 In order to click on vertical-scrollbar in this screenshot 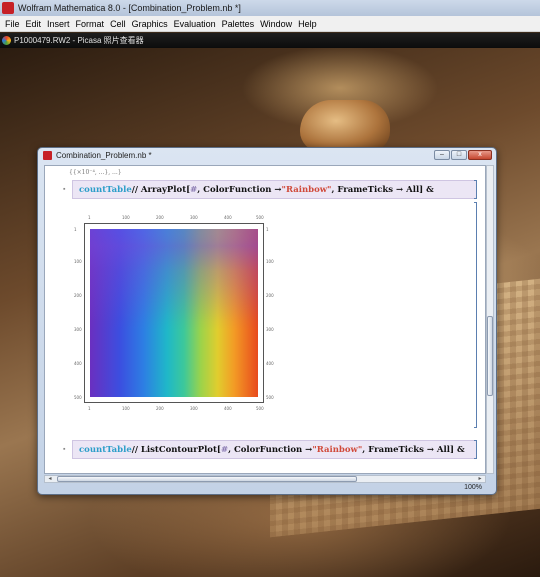, I will do `click(490, 319)`.